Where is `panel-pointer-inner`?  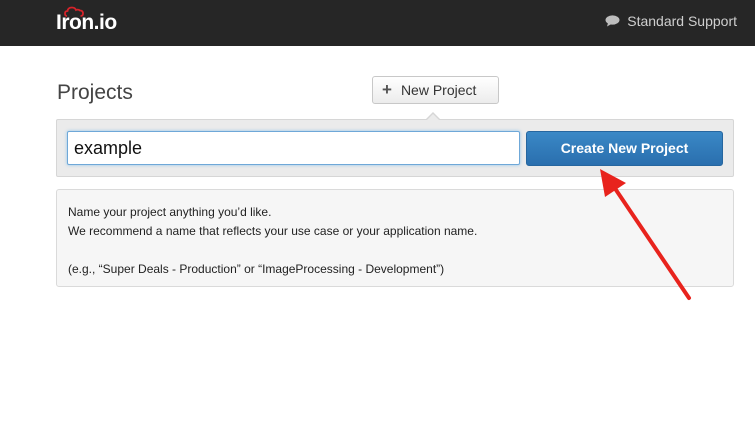
panel-pointer-inner is located at coordinates (433, 117).